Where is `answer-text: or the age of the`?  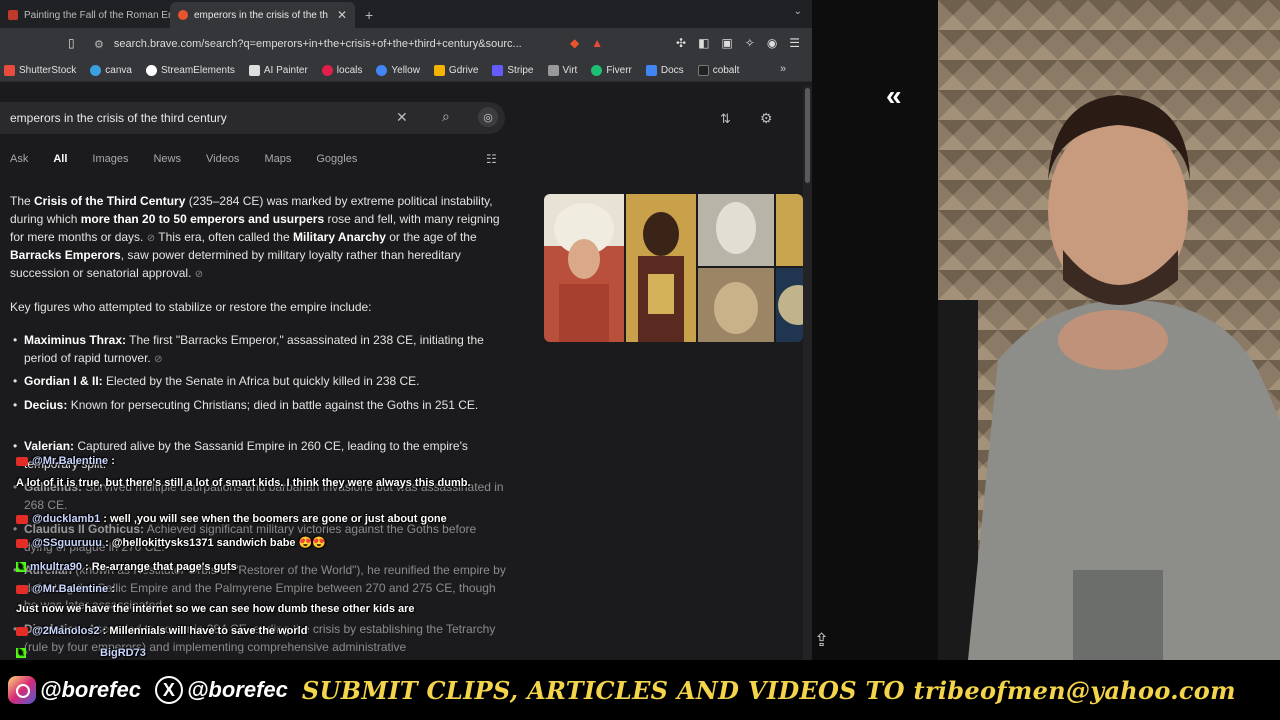 answer-text: or the age of the is located at coordinates (431, 236).